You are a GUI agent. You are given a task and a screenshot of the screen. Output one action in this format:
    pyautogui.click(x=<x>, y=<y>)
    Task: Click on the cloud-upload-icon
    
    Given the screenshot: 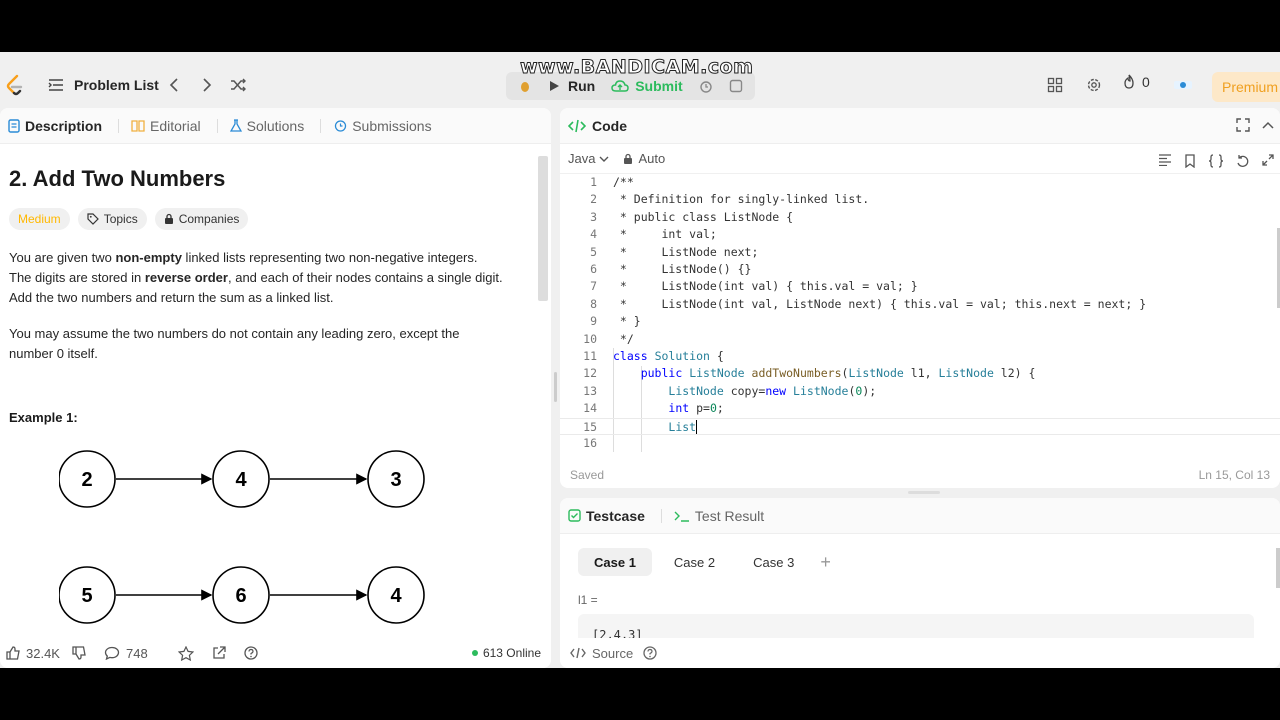 What is the action you would take?
    pyautogui.click(x=620, y=86)
    